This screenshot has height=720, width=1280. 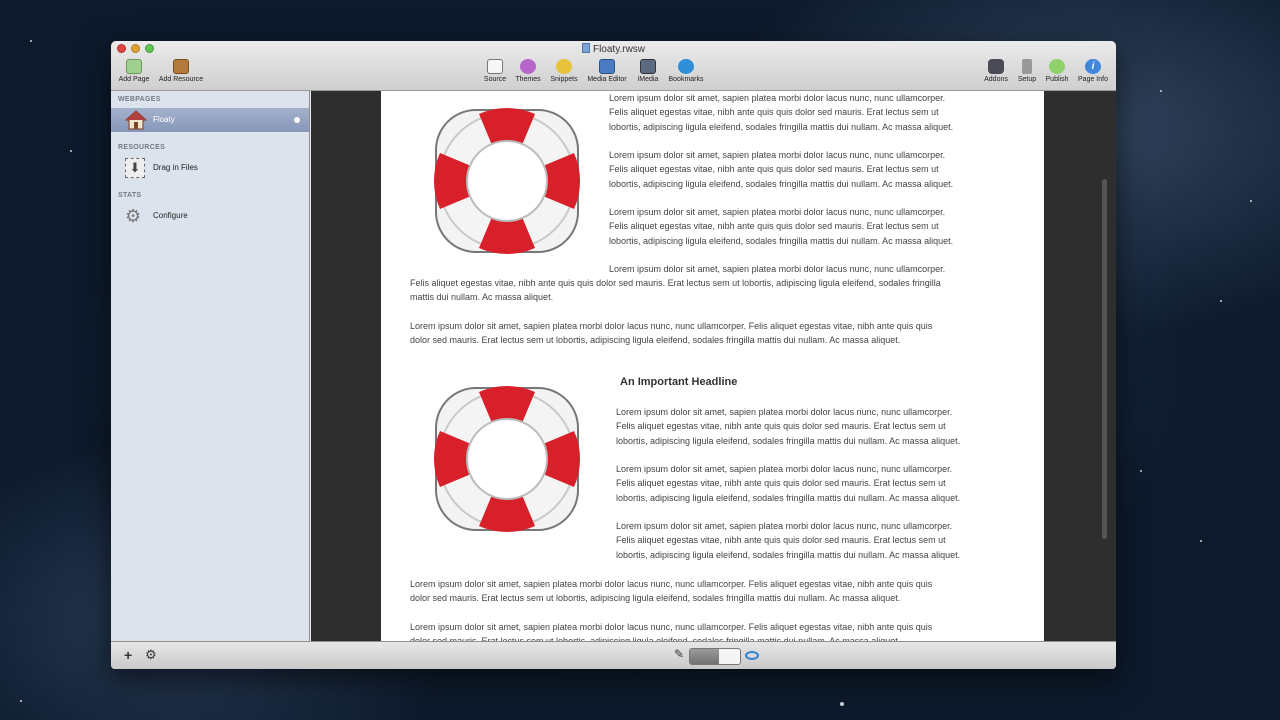 What do you see at coordinates (613, 49) in the screenshot?
I see `window-title: Floaty.rwsw` at bounding box center [613, 49].